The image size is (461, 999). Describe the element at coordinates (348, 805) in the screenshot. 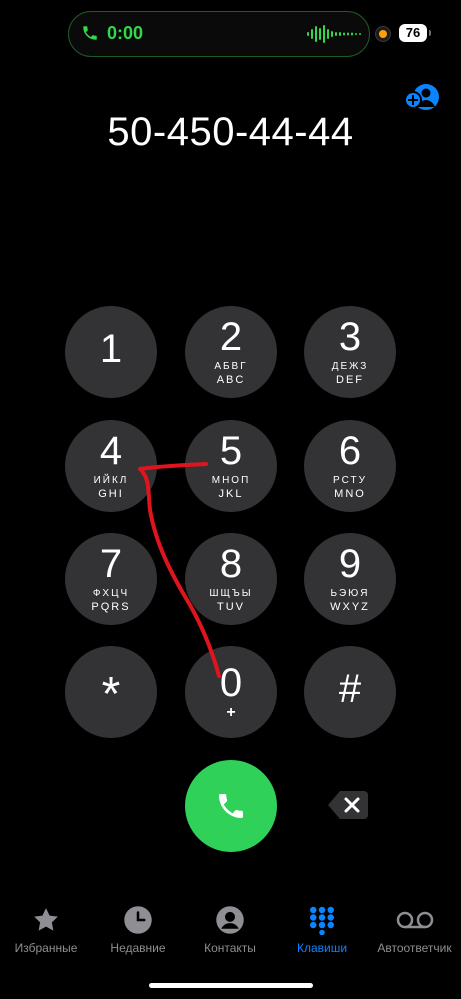

I see `backspace-icon` at that location.